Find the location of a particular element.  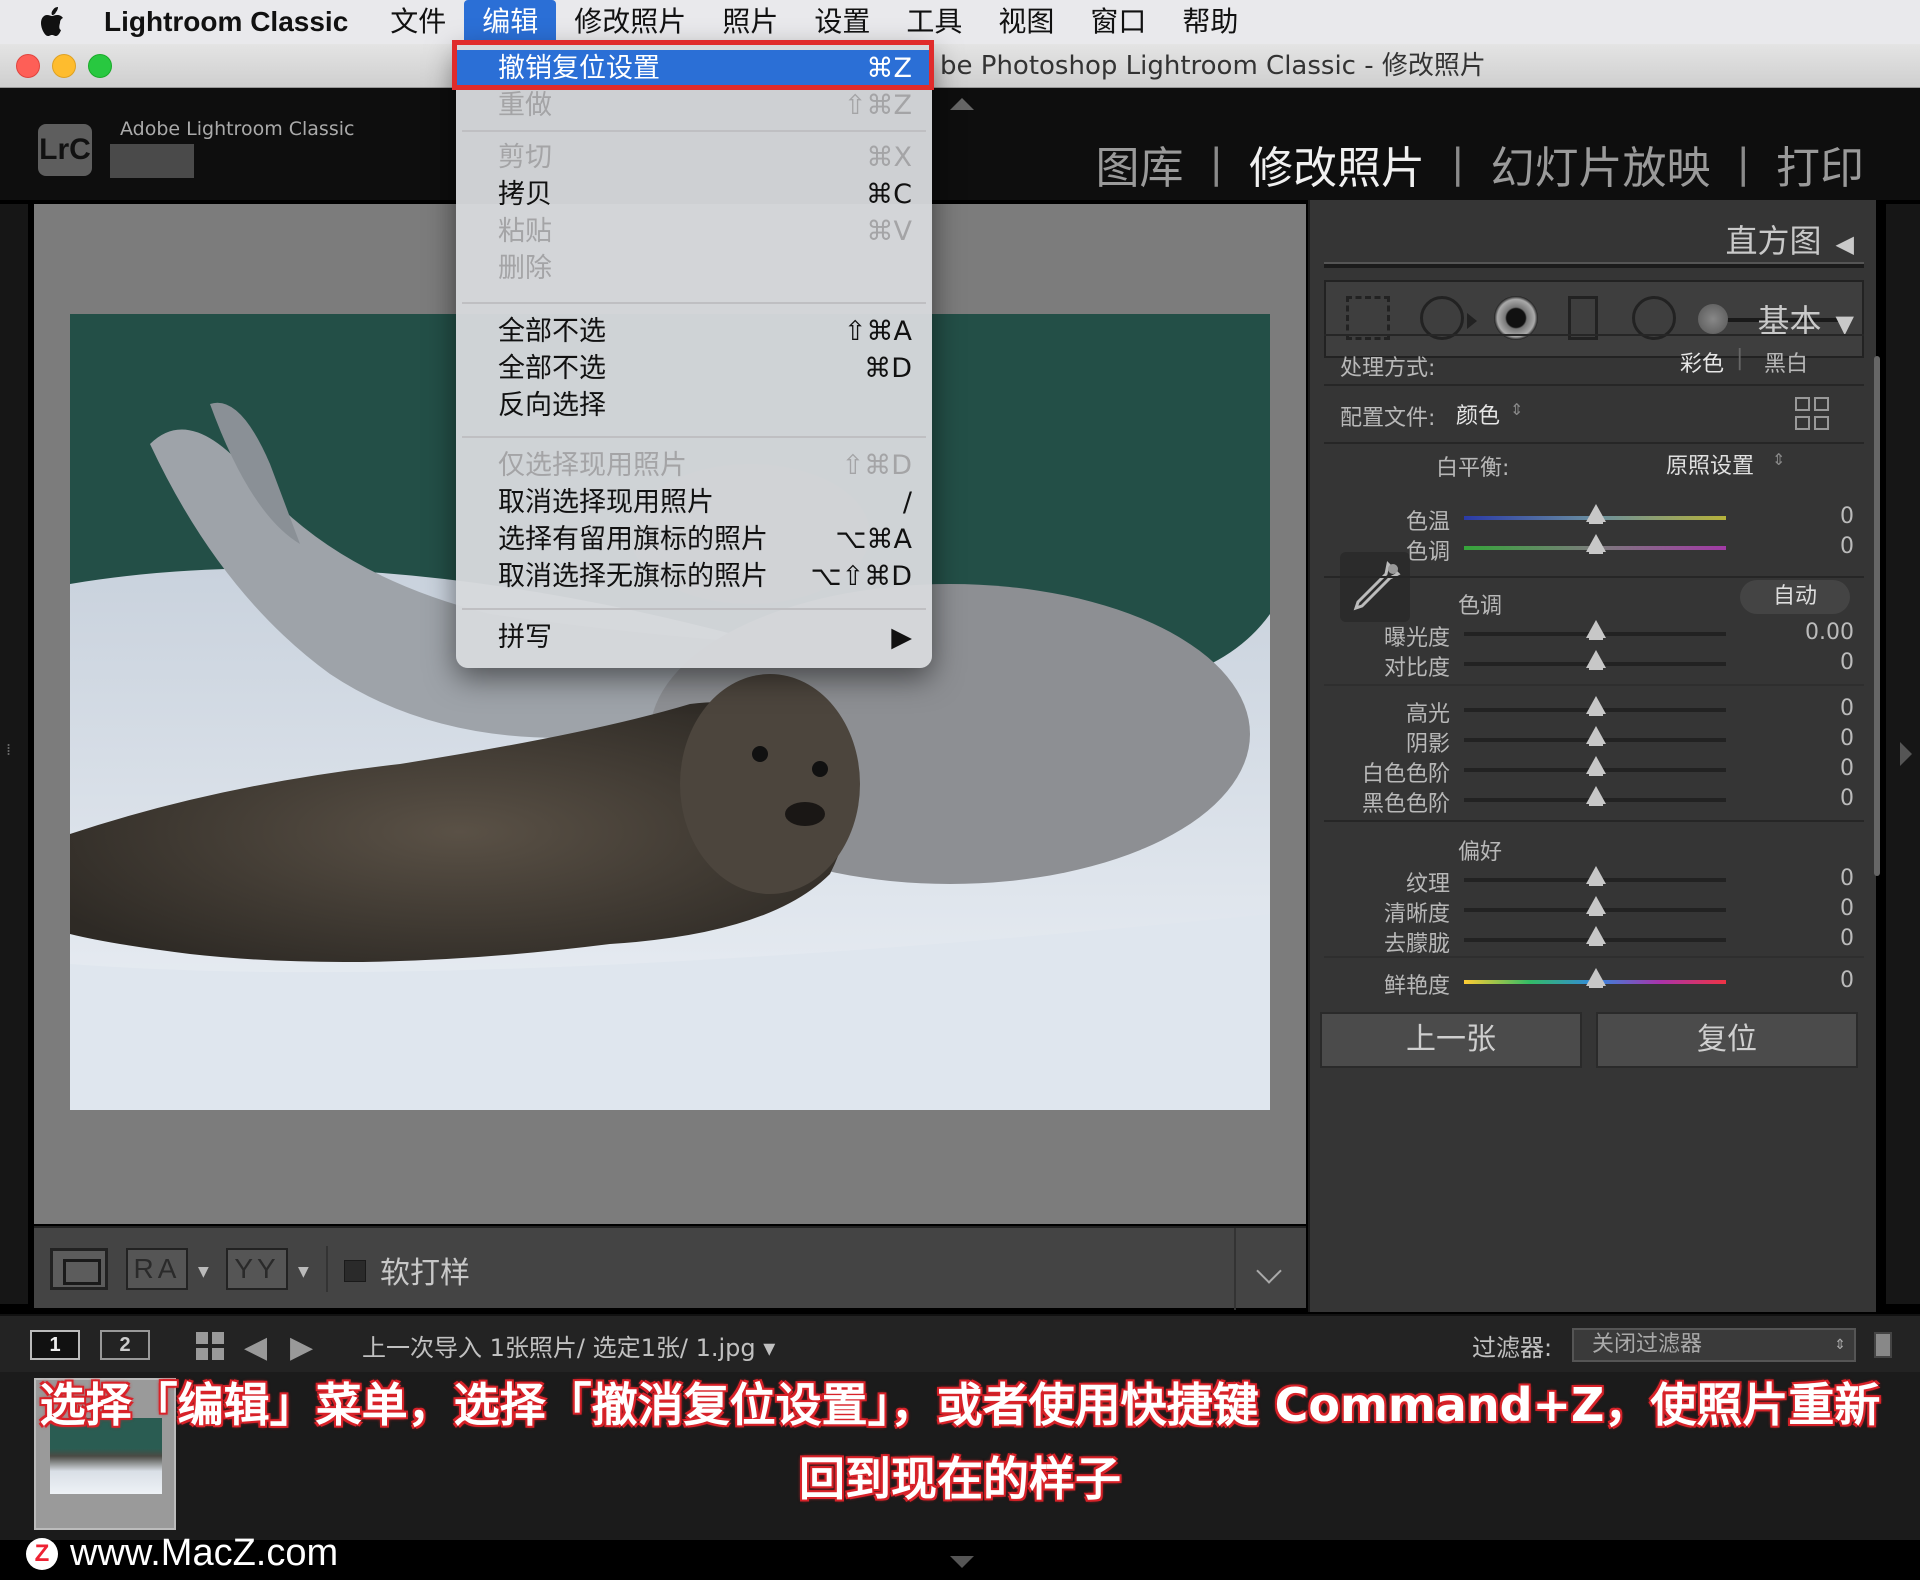

vibrance-slider-knob is located at coordinates (1596, 978).